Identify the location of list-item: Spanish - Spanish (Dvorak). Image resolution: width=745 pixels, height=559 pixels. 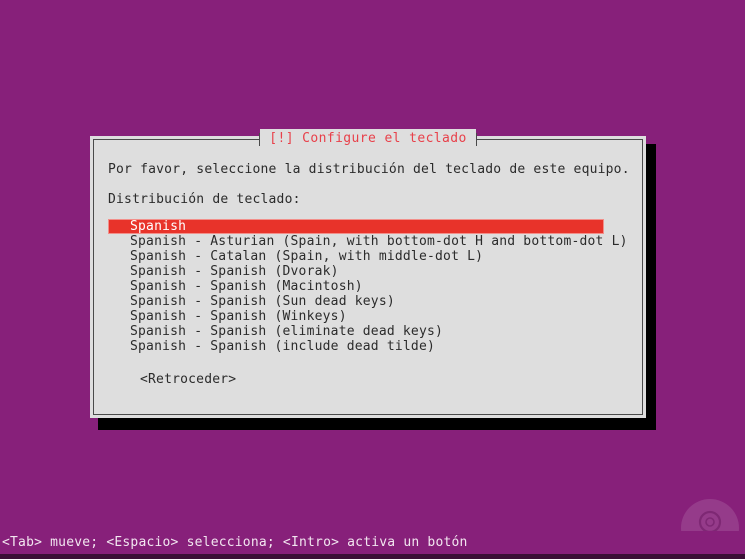
(368, 271).